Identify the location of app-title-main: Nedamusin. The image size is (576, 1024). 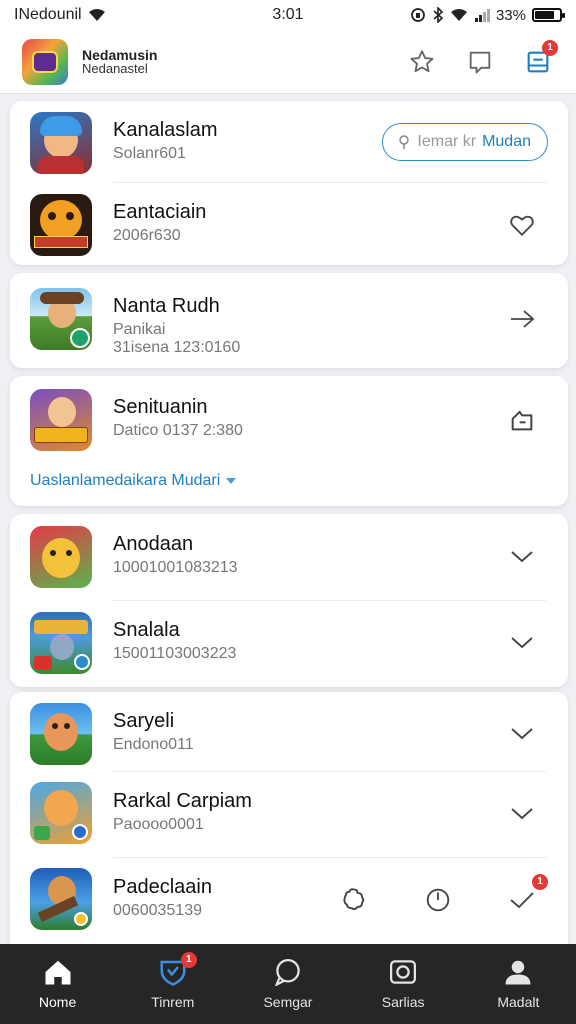
(120, 54).